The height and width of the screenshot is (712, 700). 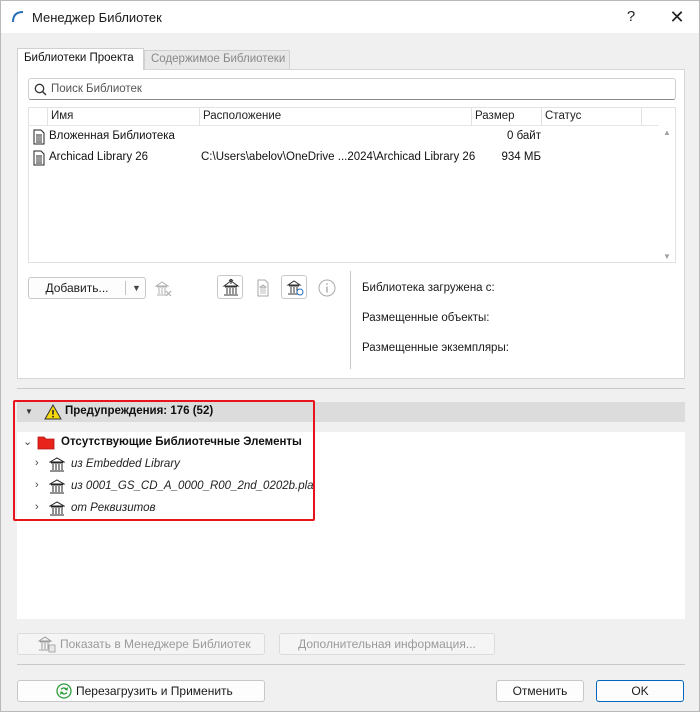 I want to click on remove-library-button, so click(x=162, y=288).